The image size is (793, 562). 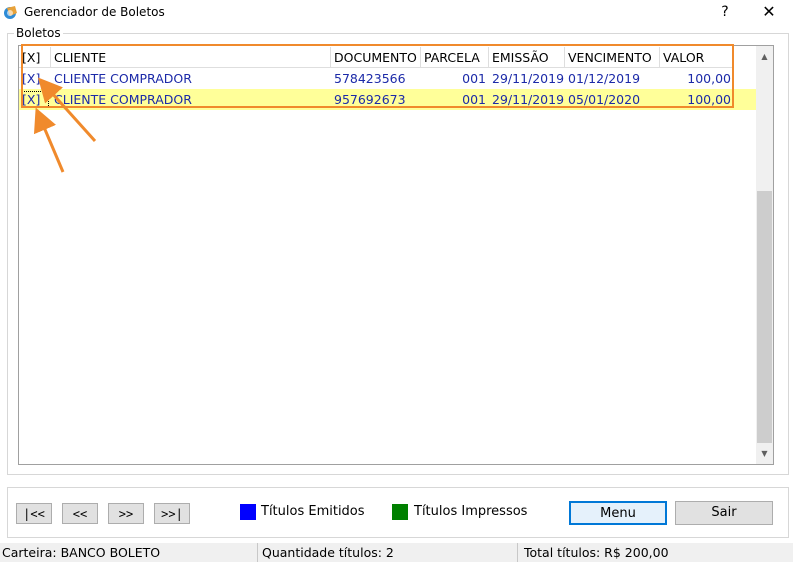 What do you see at coordinates (724, 513) in the screenshot?
I see `exit-button: Sair` at bounding box center [724, 513].